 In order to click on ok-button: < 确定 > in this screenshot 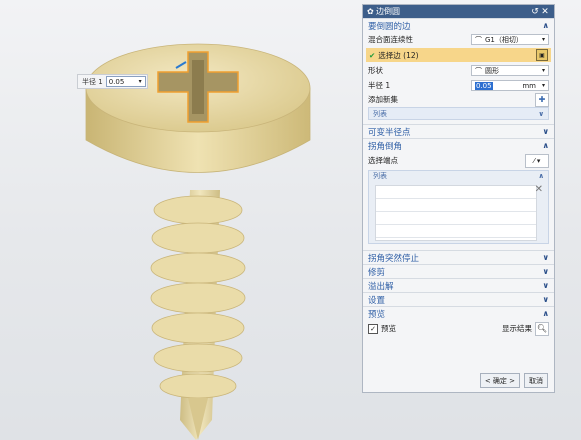, I will do `click(499, 380)`.